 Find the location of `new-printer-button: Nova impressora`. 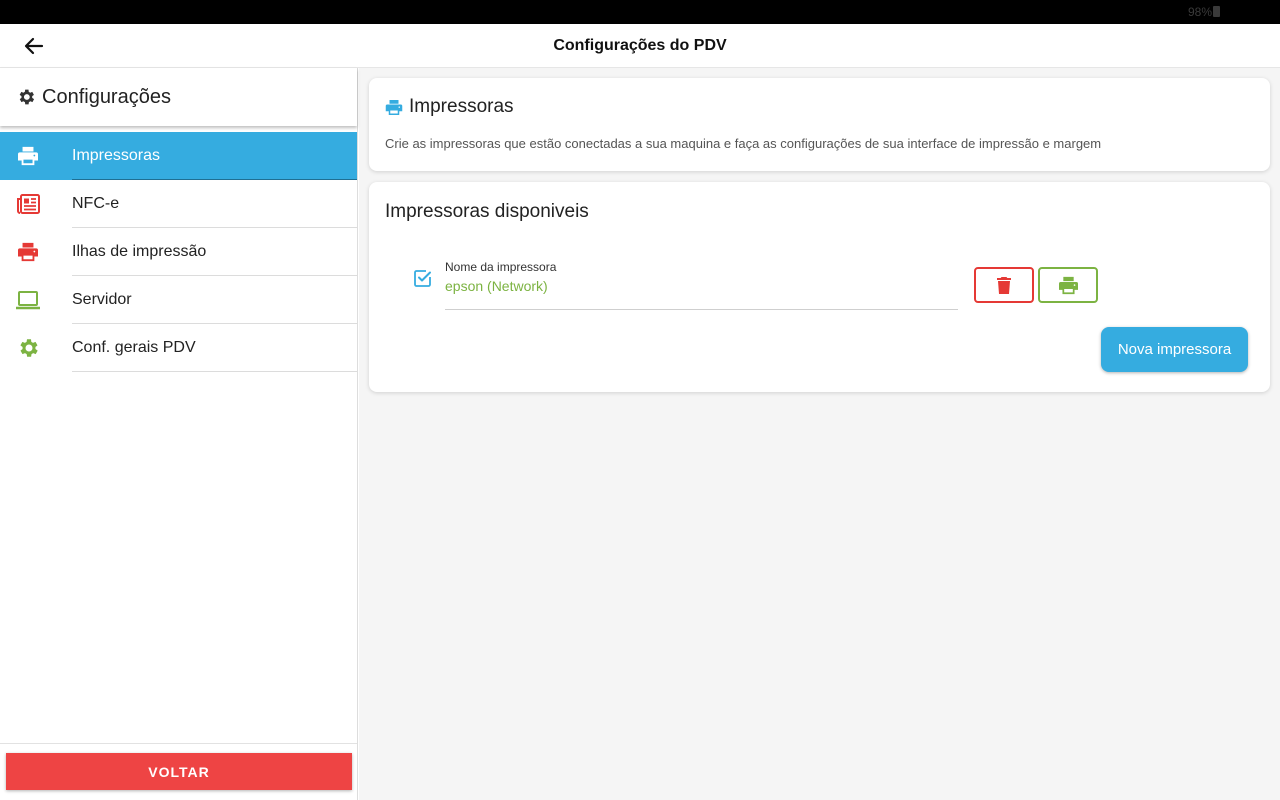

new-printer-button: Nova impressora is located at coordinates (1174, 349).